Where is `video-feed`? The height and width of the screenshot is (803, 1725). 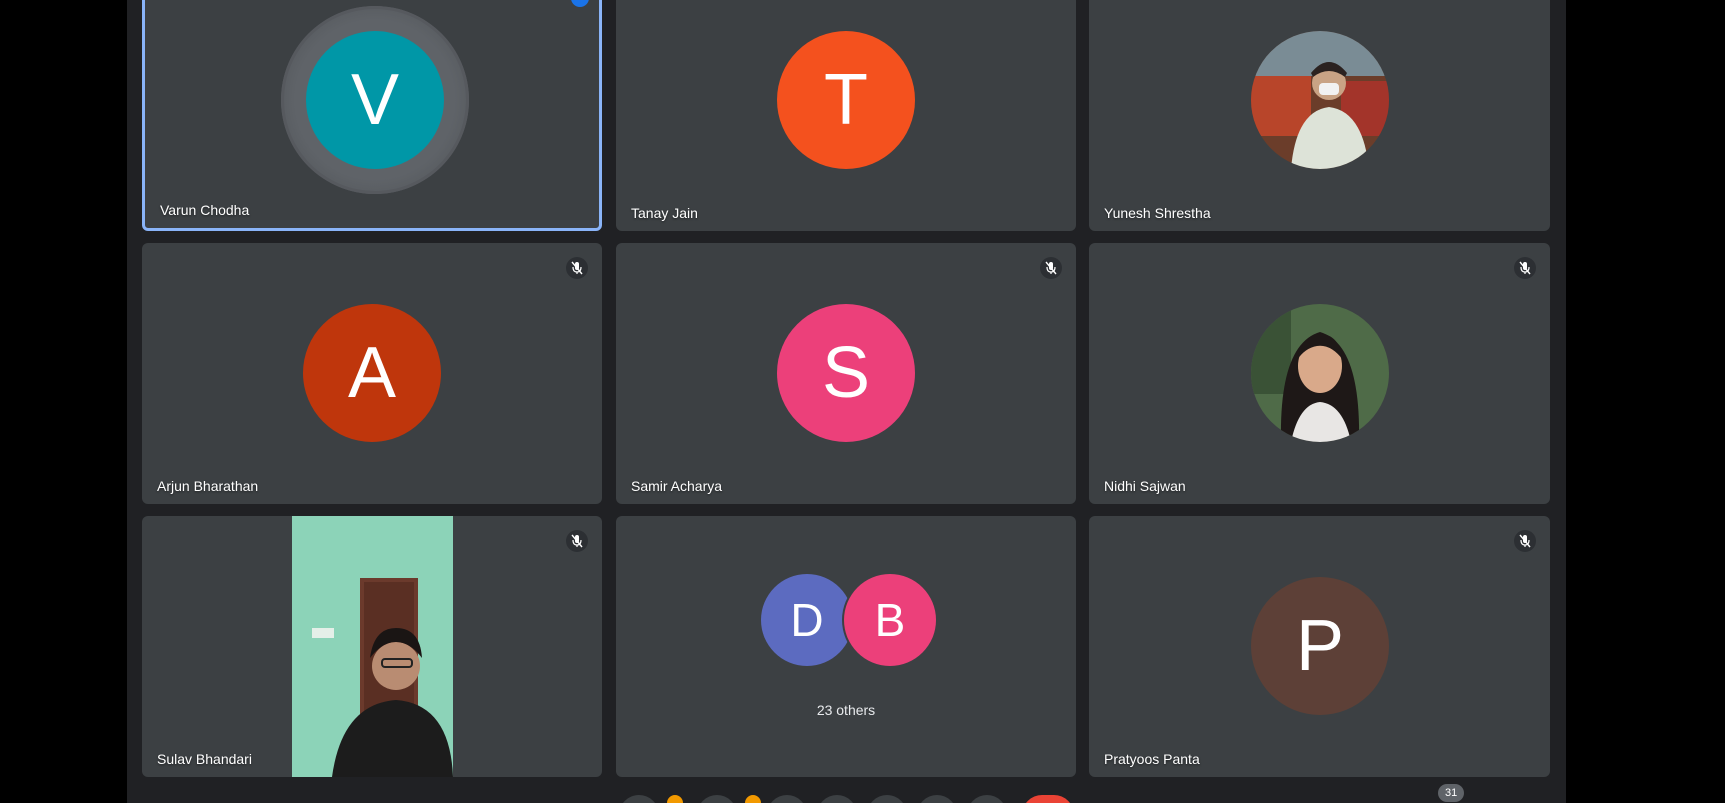
video-feed is located at coordinates (372, 646).